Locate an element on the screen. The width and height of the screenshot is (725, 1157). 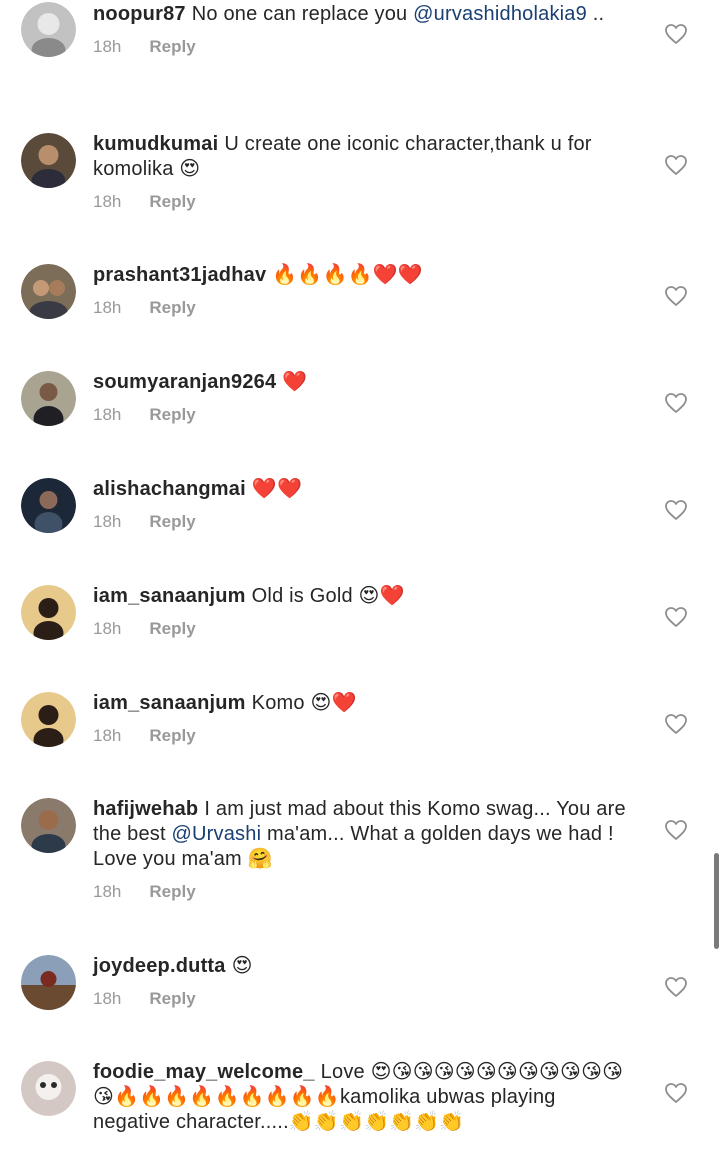
comment-text: prashant31jadhav 🔥🔥🔥🔥❤️❤️ is located at coordinates (258, 275).